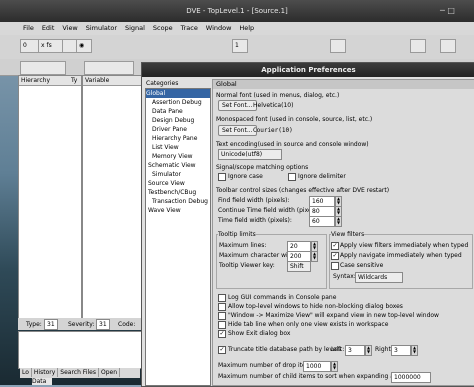 The height and width of the screenshot is (387, 474). What do you see at coordinates (222, 307) in the screenshot?
I see `allow-toplevel-checkbox` at bounding box center [222, 307].